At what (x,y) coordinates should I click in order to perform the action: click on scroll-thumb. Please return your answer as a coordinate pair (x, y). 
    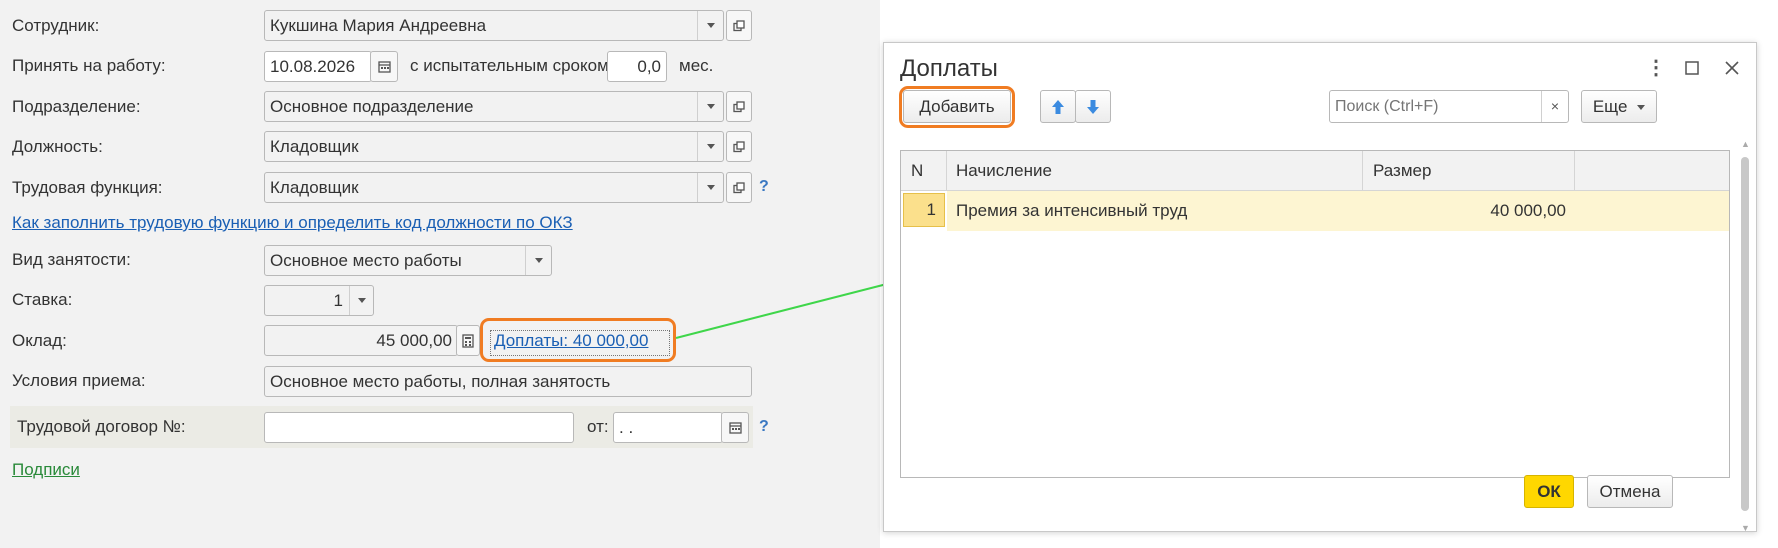
    Looking at the image, I should click on (1745, 334).